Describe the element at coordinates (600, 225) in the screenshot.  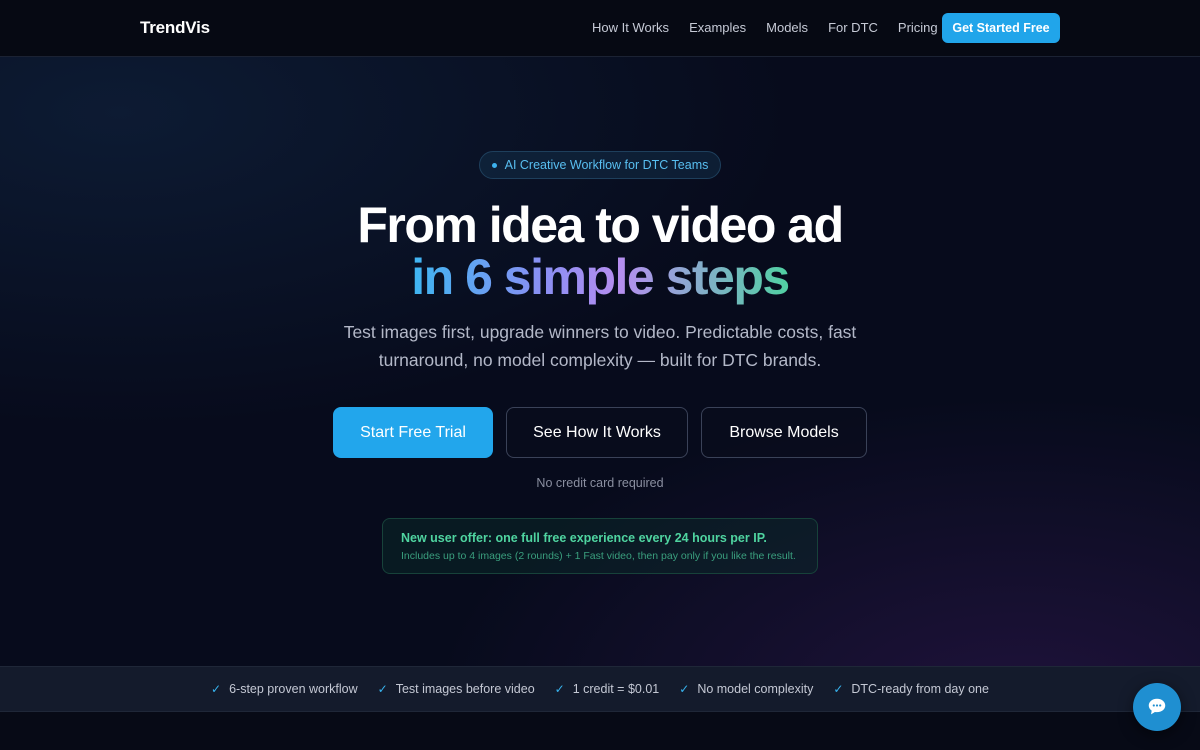
I see `hero-title-line1: From idea to video ad` at that location.